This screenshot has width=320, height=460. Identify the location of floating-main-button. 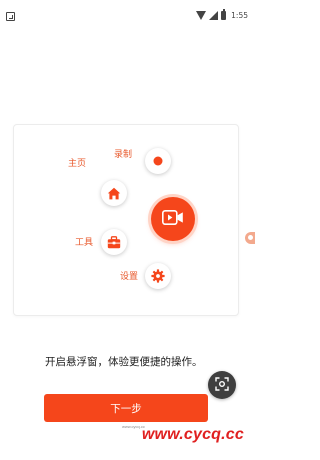
(173, 219).